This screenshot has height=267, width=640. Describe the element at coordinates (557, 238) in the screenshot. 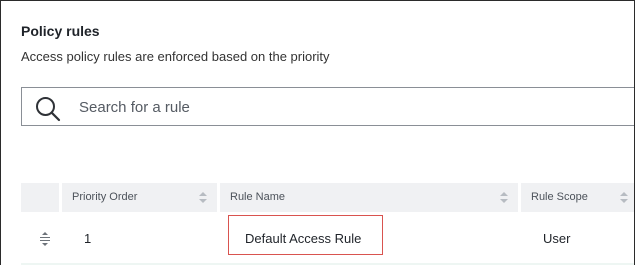

I see `rule-scope-cell: User` at that location.